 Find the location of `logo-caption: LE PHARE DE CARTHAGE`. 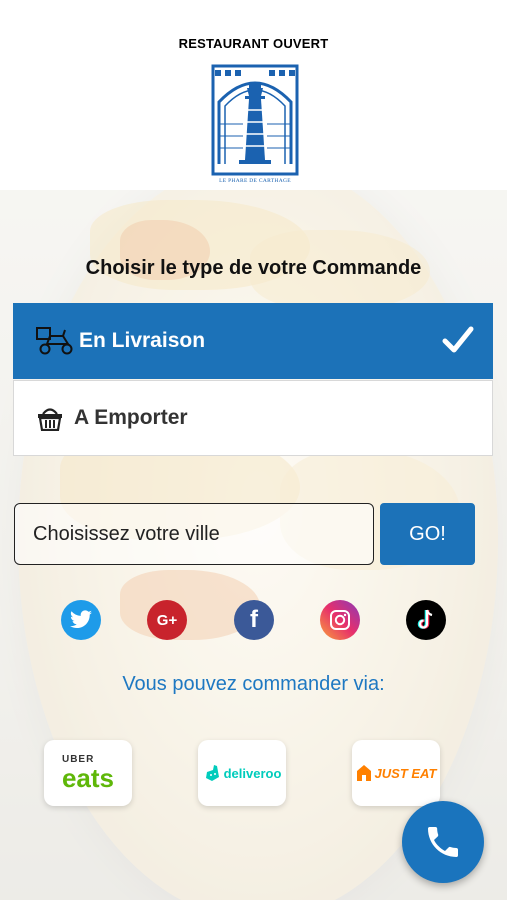

logo-caption: LE PHARE DE CARTHAGE is located at coordinates (255, 181).